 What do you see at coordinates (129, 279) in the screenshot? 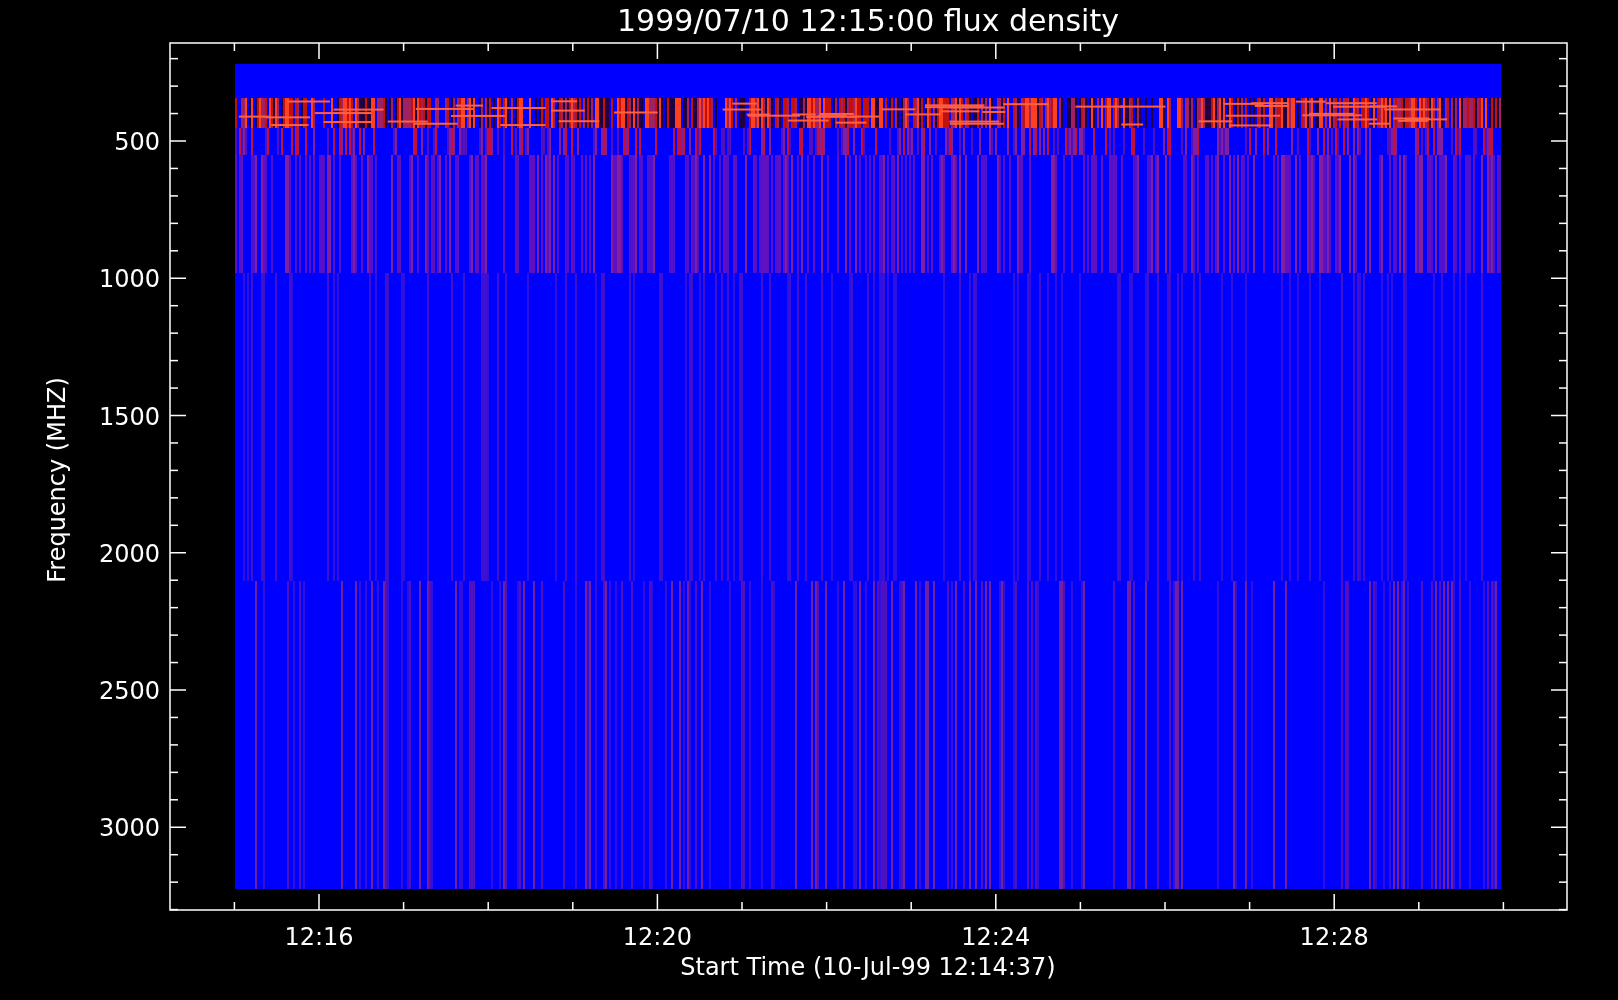
I see `tick-label: 1000` at bounding box center [129, 279].